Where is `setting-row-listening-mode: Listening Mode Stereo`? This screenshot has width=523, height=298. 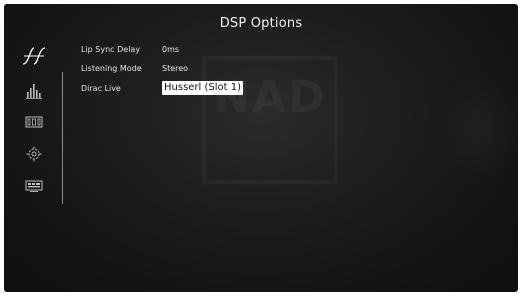 setting-row-listening-mode: Listening Mode Stereo is located at coordinates (181, 68).